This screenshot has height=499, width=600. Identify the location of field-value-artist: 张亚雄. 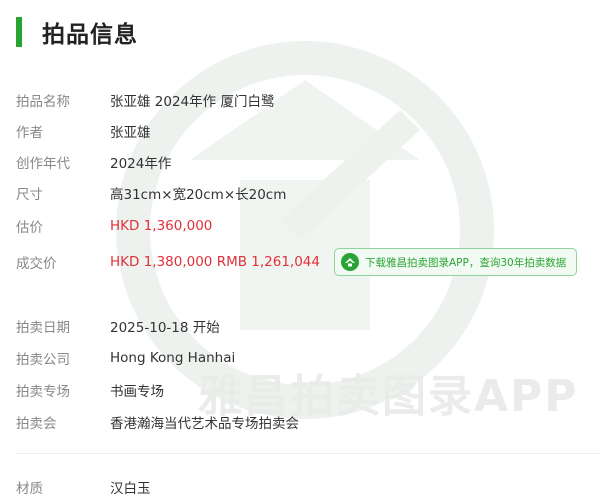
(130, 133).